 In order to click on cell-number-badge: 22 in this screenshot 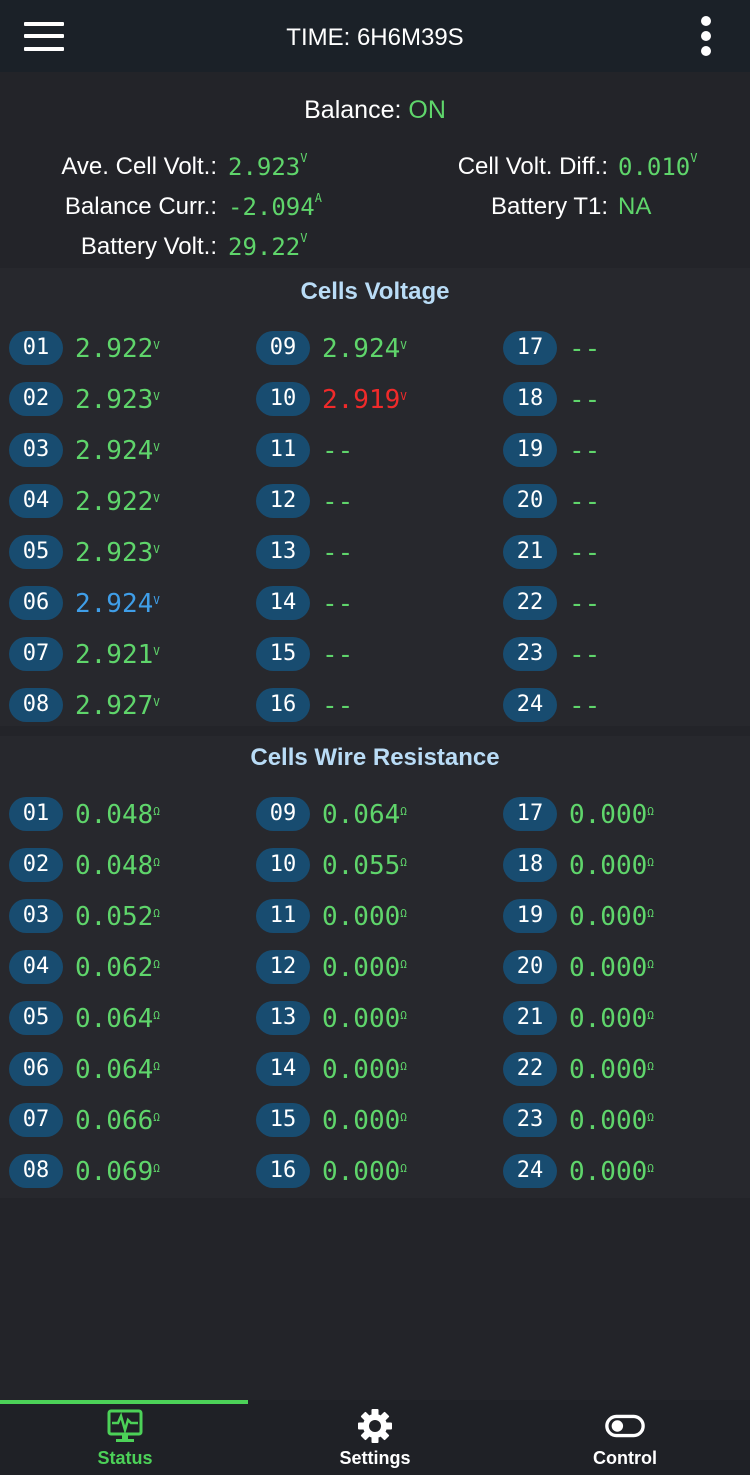, I will do `click(530, 1069)`.